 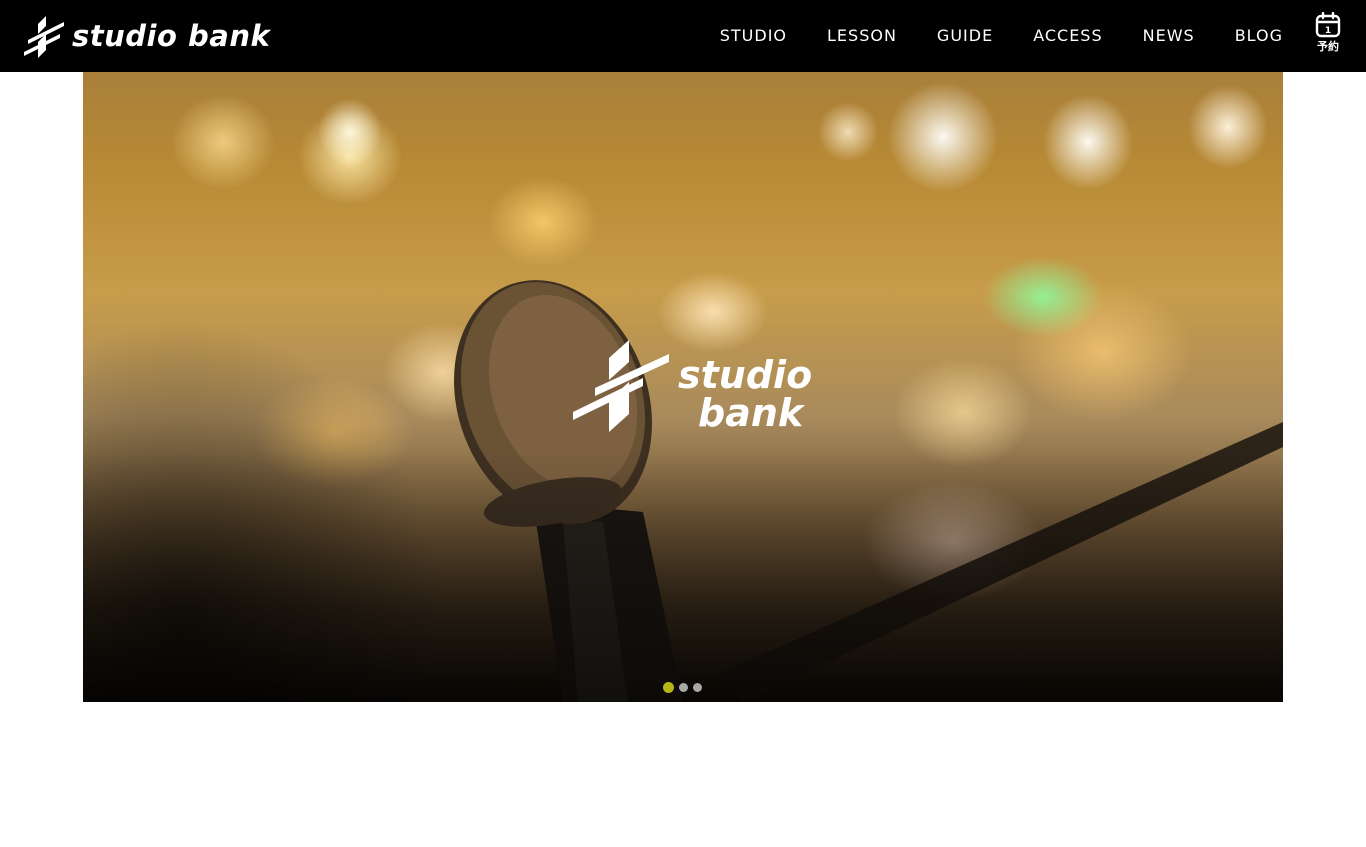 What do you see at coordinates (1259, 36) in the screenshot?
I see `nav-item-blog: BLOG` at bounding box center [1259, 36].